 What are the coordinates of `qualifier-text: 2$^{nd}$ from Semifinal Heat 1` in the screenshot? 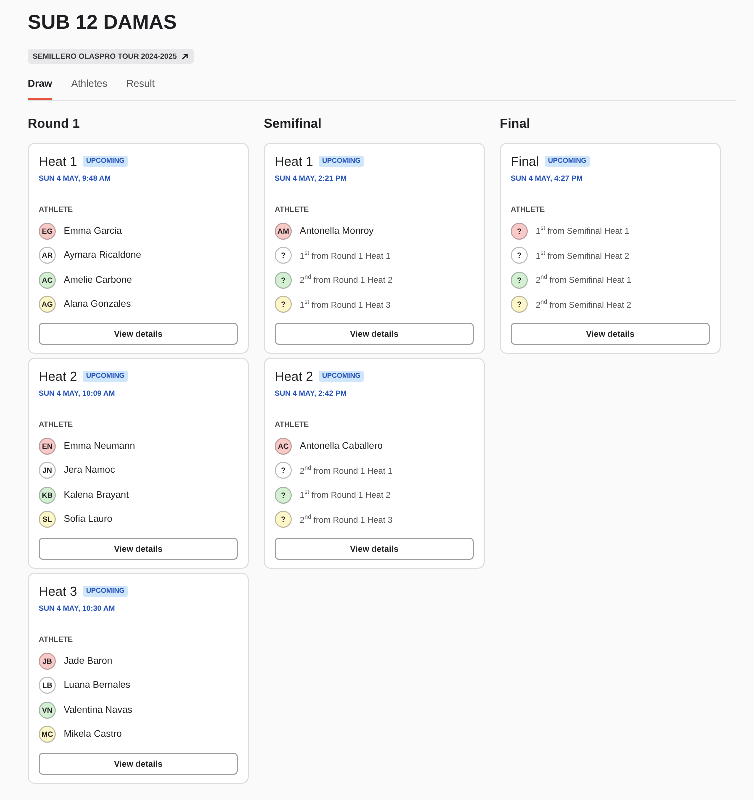 It's located at (584, 280).